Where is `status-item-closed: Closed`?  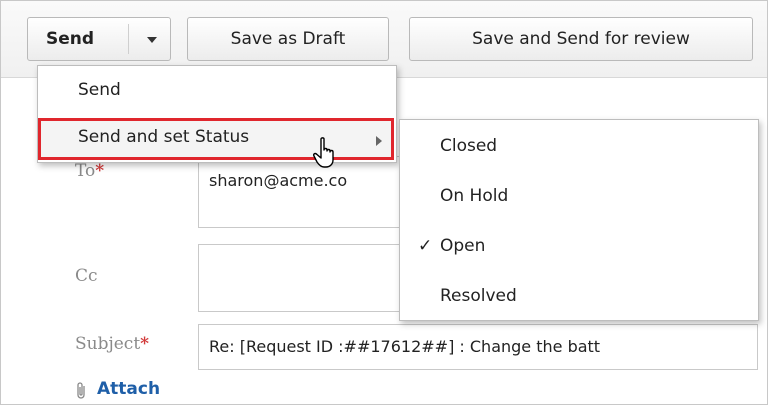 status-item-closed: Closed is located at coordinates (468, 146).